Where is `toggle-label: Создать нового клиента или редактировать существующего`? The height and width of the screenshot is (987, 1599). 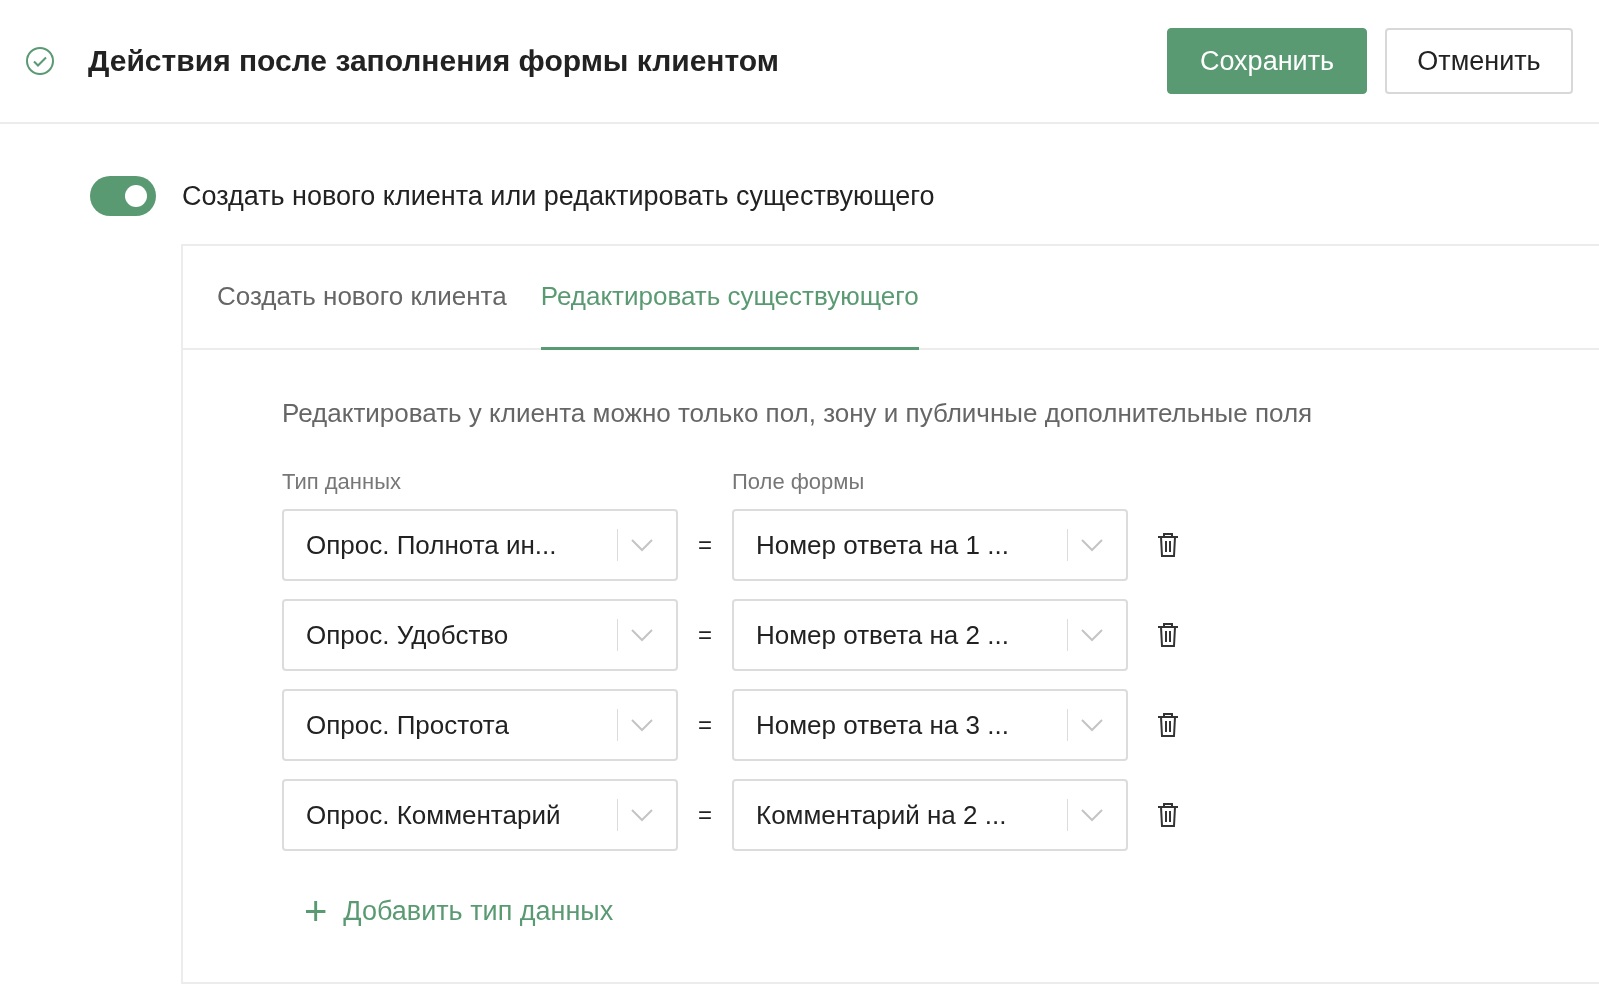 toggle-label: Создать нового клиента или редактировать существующего is located at coordinates (558, 196).